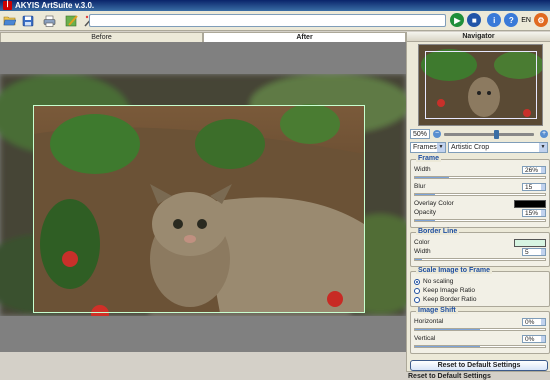  Describe the element at coordinates (511, 20) in the screenshot. I see `help-icon: ?` at that location.